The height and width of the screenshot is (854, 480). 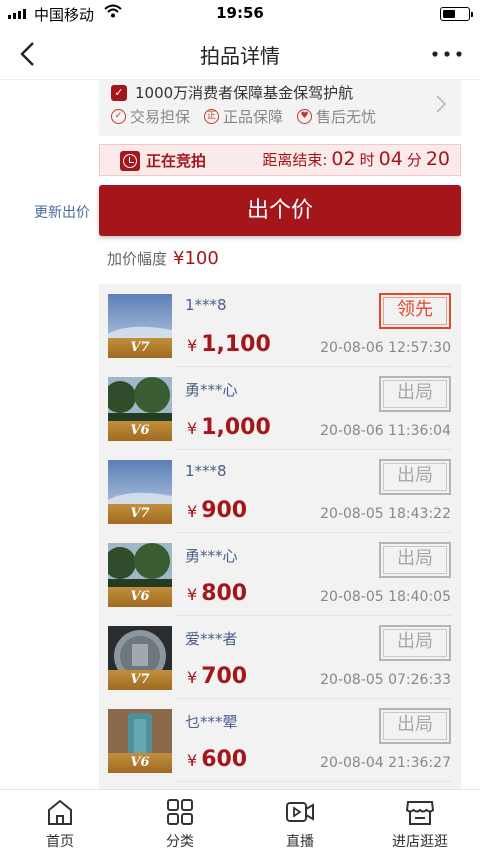 I want to click on status-bar: 中国移动 19:56, so click(x=240, y=14).